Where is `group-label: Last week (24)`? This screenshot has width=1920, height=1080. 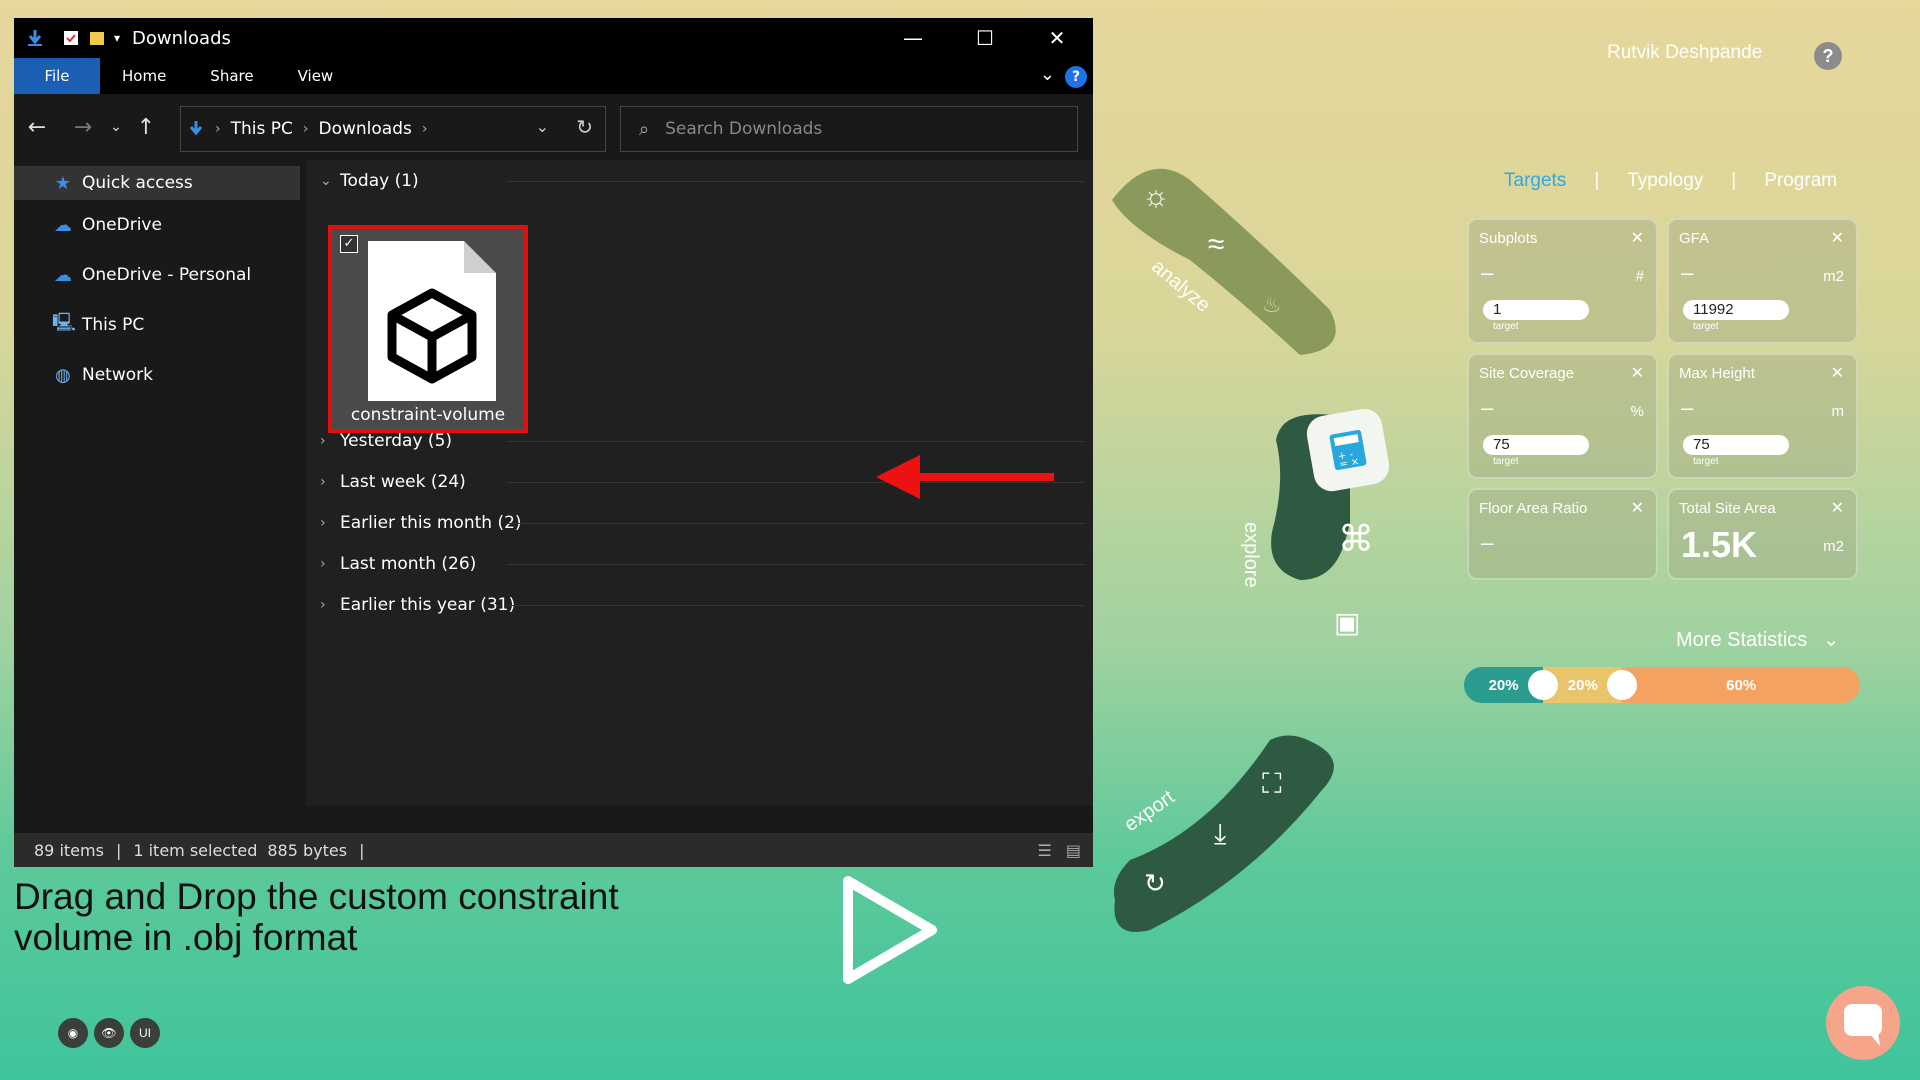
group-label: Last week (24) is located at coordinates (403, 481).